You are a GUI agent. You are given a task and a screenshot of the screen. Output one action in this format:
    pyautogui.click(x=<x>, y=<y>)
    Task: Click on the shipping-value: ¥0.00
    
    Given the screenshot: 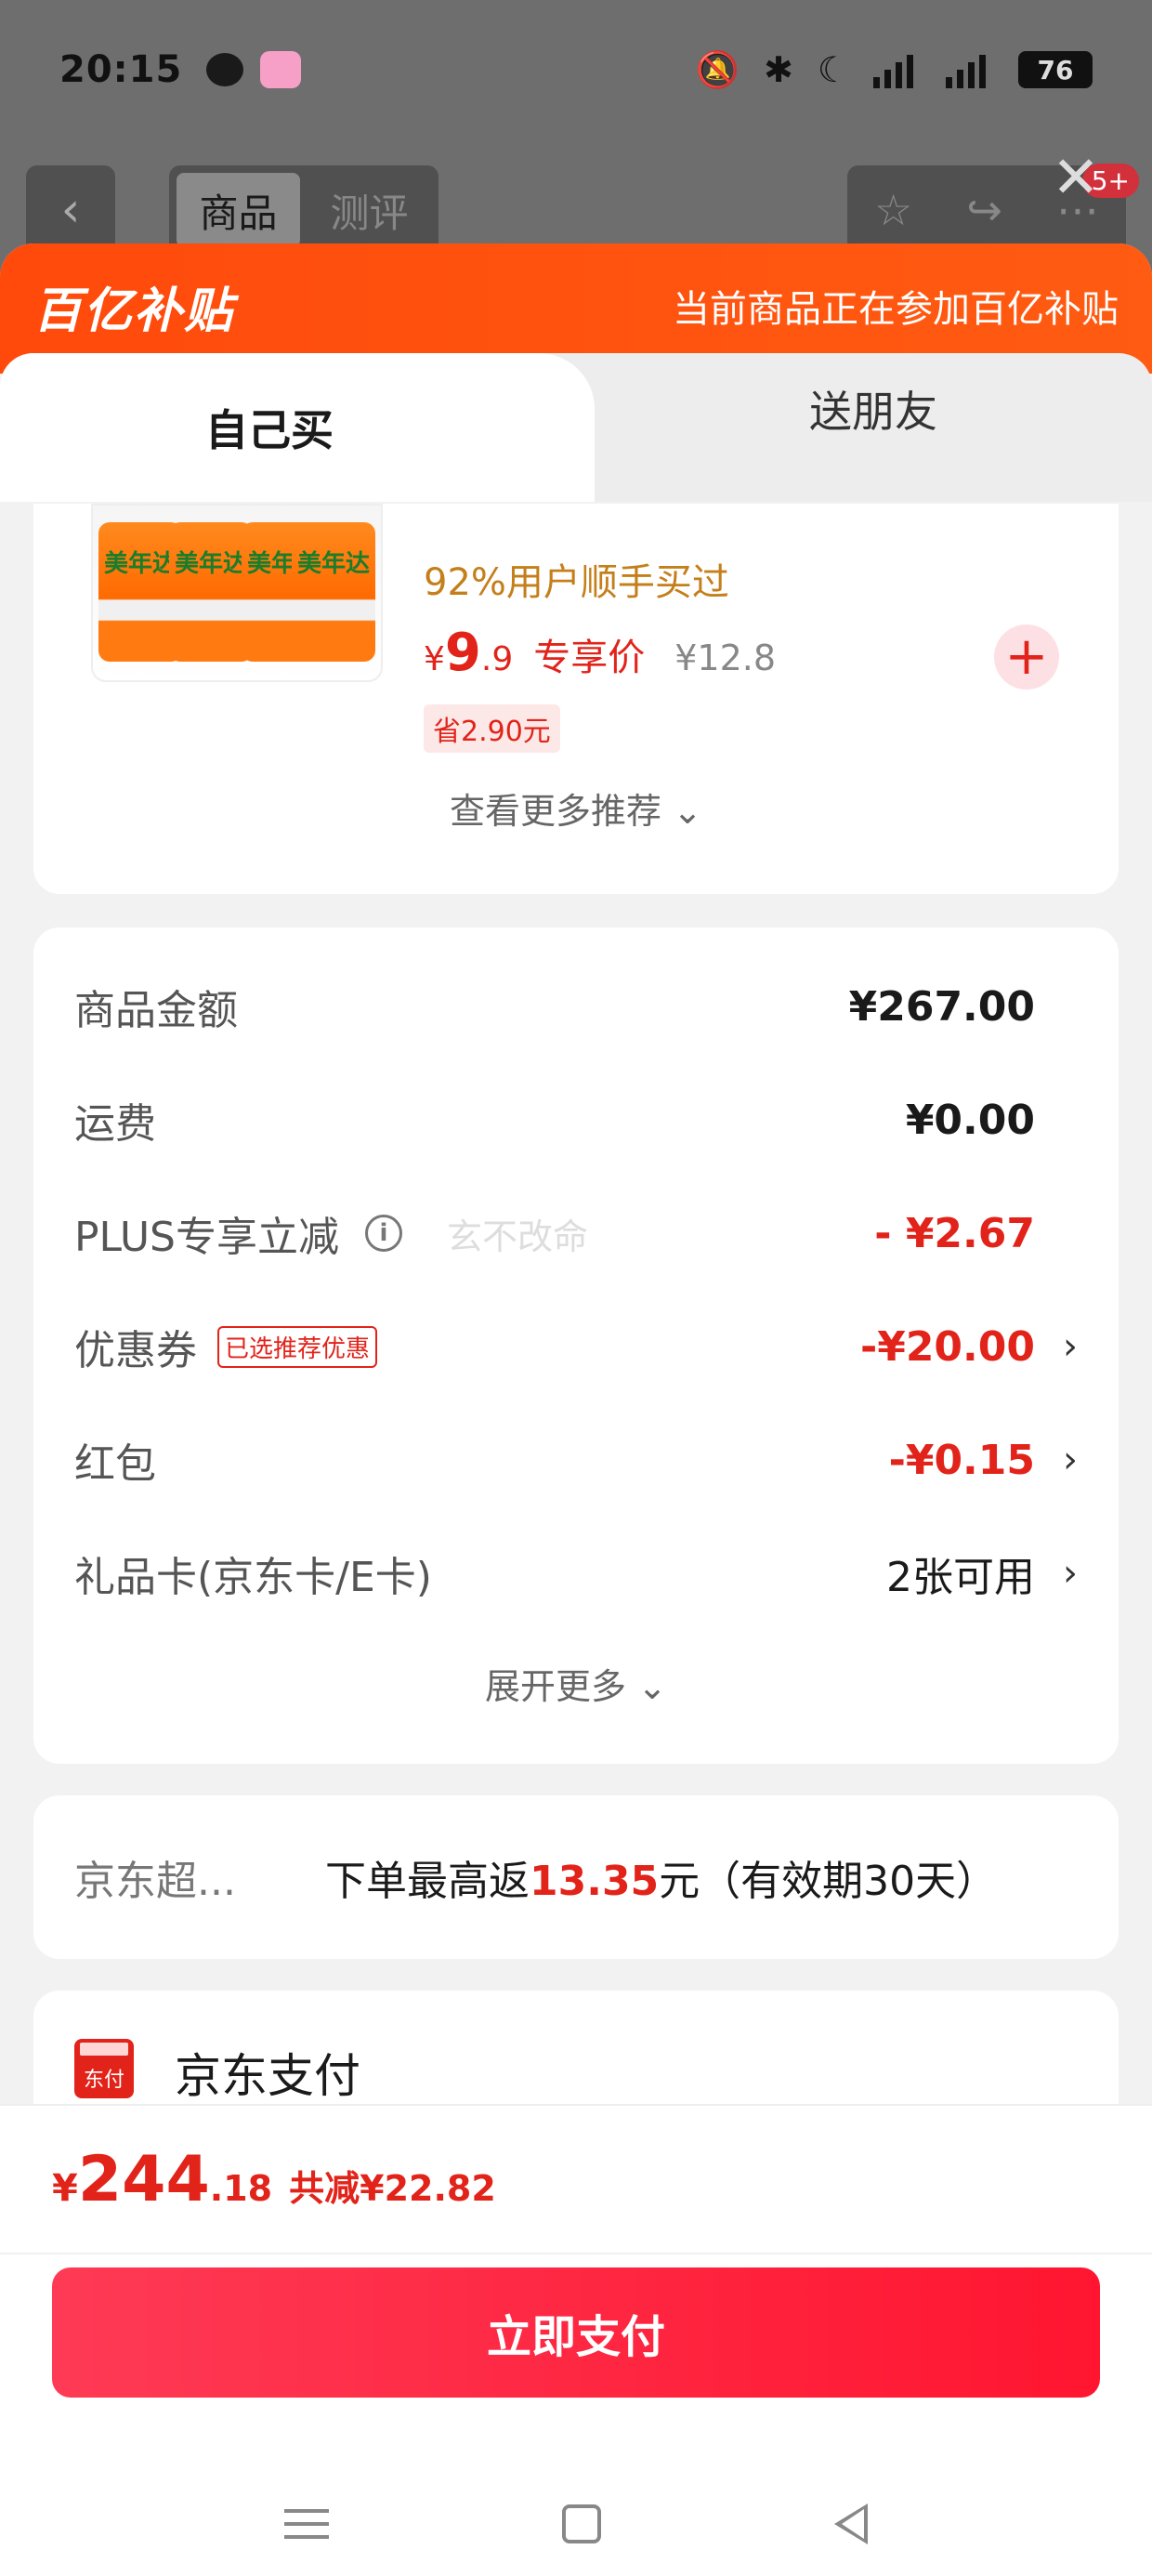 What is the action you would take?
    pyautogui.click(x=970, y=1120)
    